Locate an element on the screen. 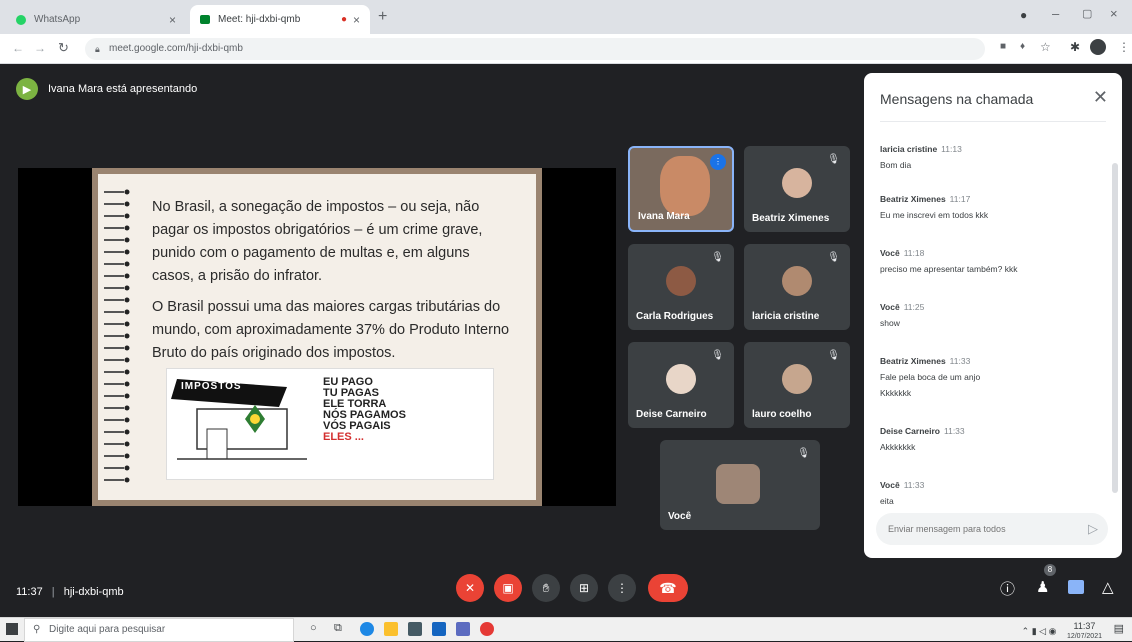  mic-toggle-button: ✕ is located at coordinates (470, 588).